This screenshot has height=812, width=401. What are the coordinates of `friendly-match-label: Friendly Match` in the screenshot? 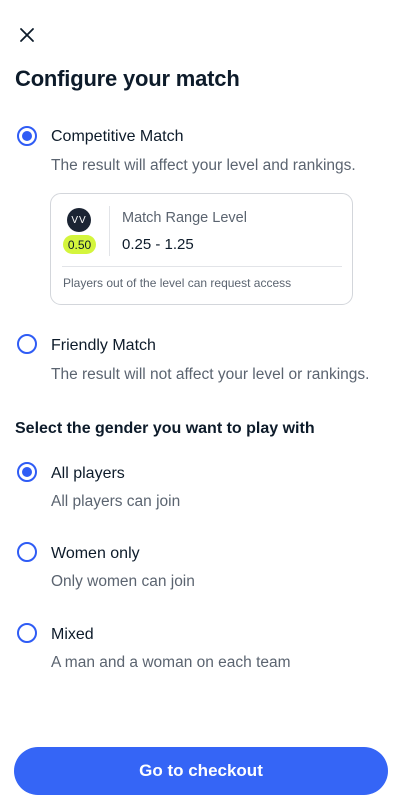 It's located at (103, 346).